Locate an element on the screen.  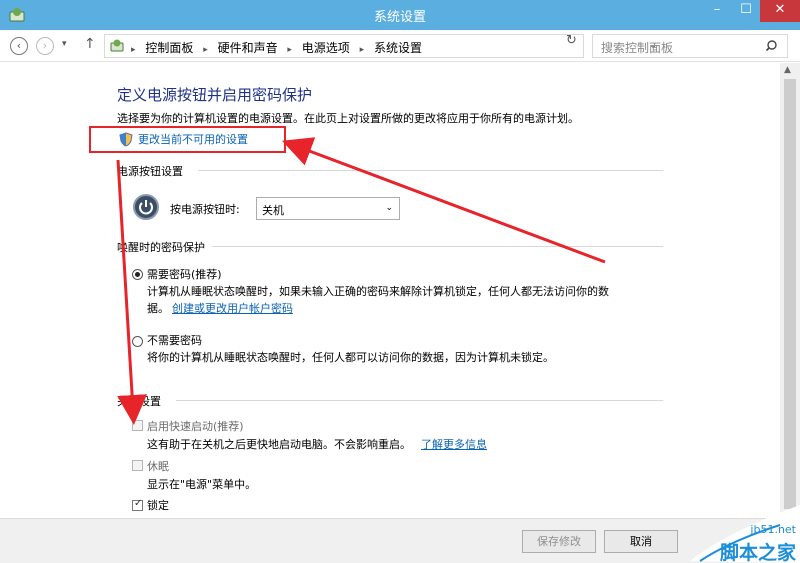
no-password-description: 将你的计算机从睡眠状态唤醒时，任何人都可以访问你的数据，因为计算机未锁定。 is located at coordinates (350, 357).